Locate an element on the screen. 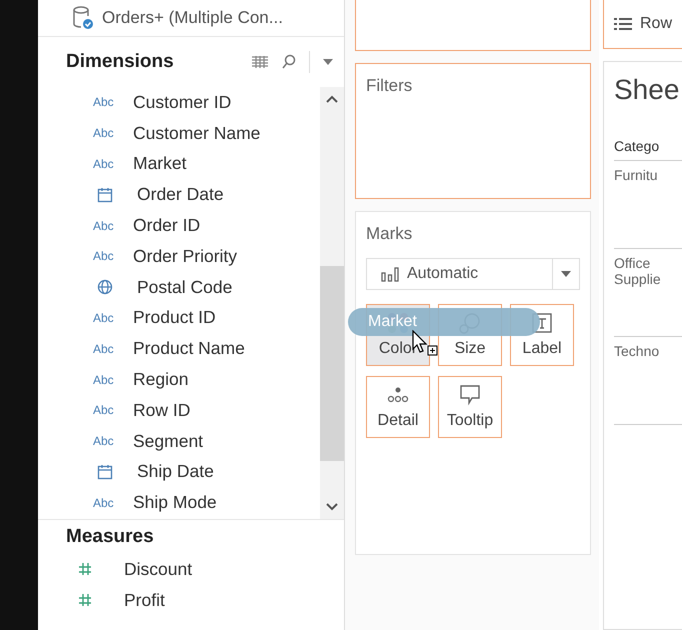 This screenshot has width=682, height=630. section-title: Dimensions is located at coordinates (120, 62).